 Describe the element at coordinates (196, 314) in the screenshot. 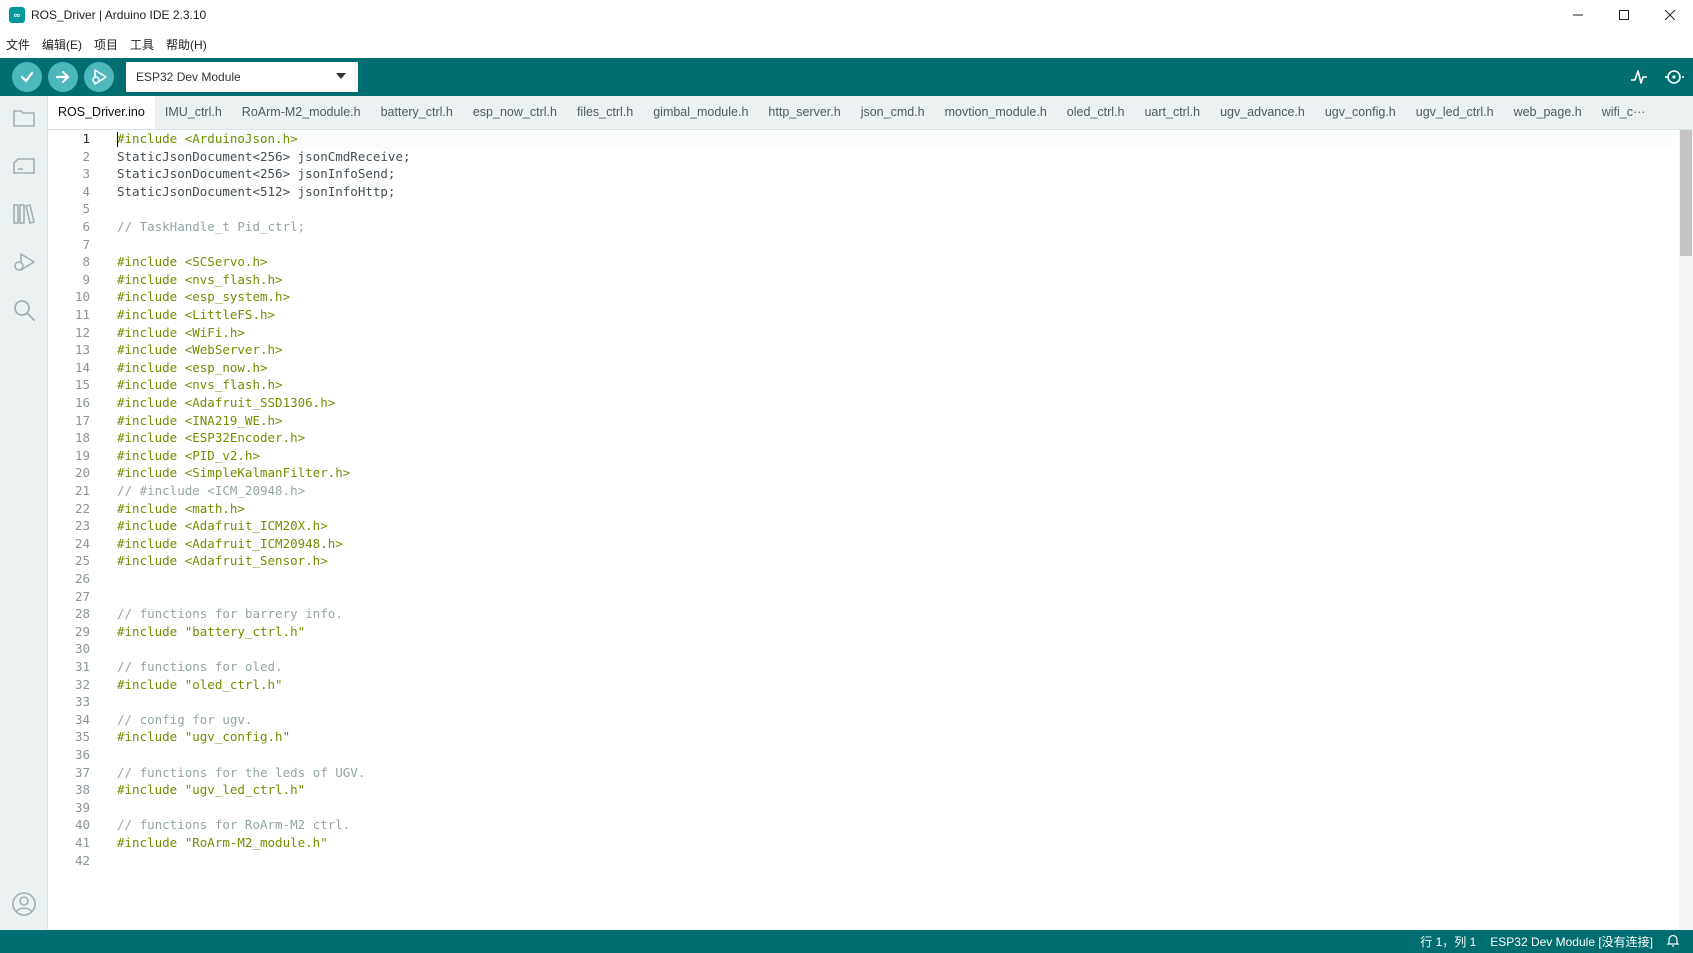

I see `code-token: #include <LittleFS.h>` at that location.